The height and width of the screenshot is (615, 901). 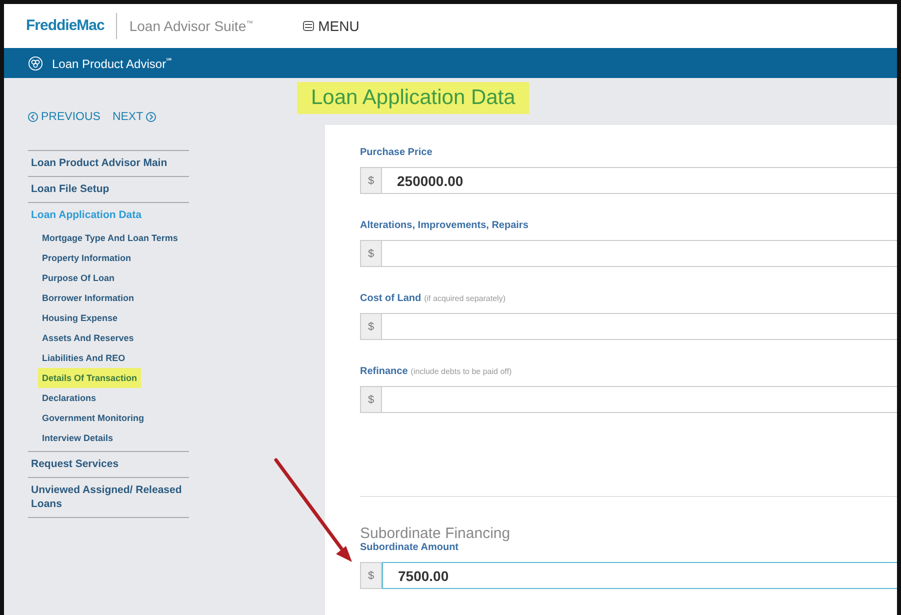 I want to click on previous-link: PREVIOUS, so click(x=64, y=117).